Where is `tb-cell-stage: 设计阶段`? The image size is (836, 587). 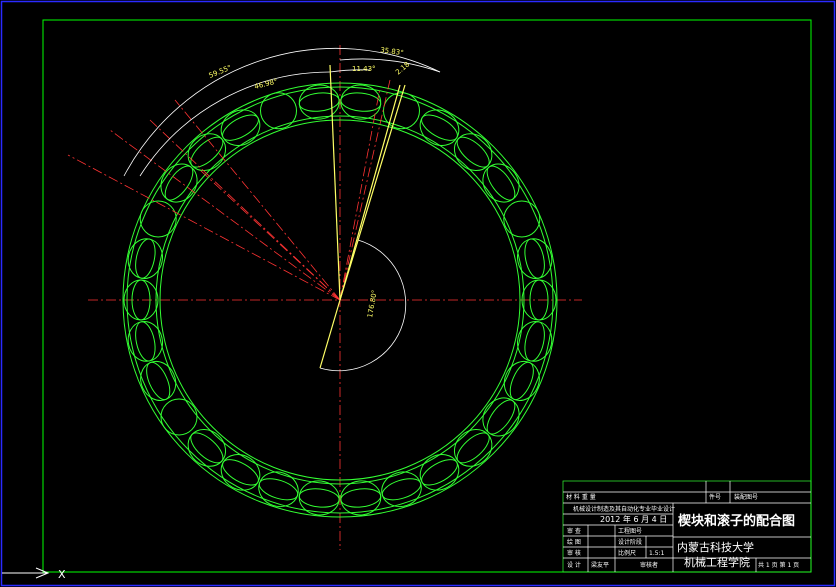
tb-cell-stage: 设计阶段 is located at coordinates (630, 542).